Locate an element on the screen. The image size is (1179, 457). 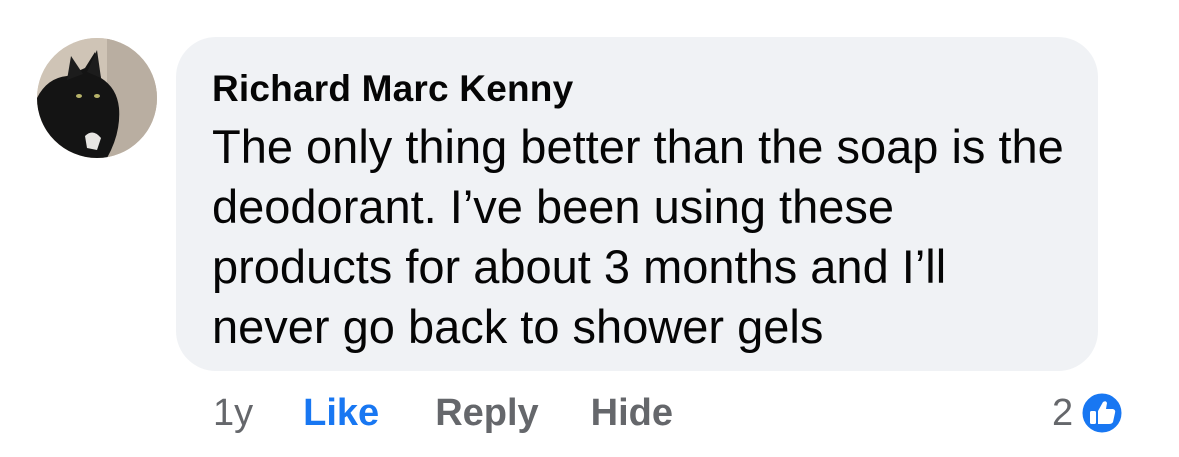
avatar is located at coordinates (97, 98).